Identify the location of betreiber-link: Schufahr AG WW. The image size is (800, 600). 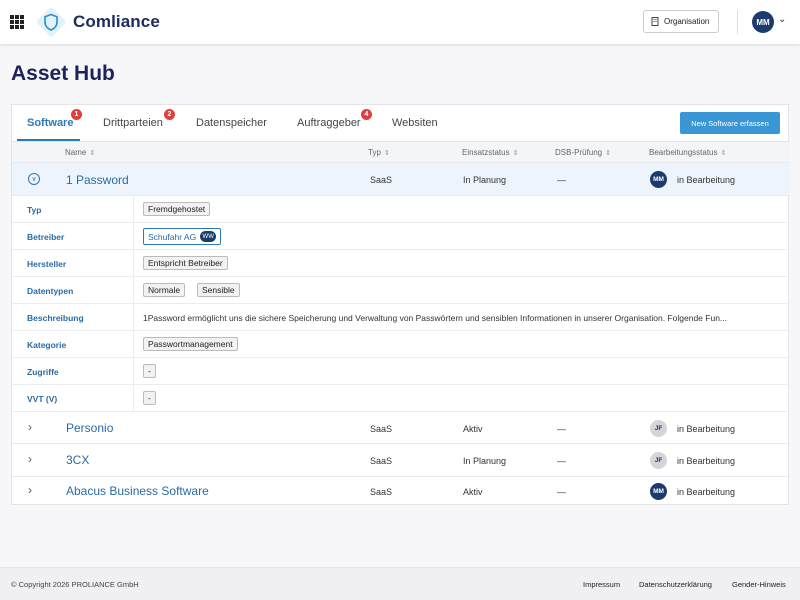
(182, 236).